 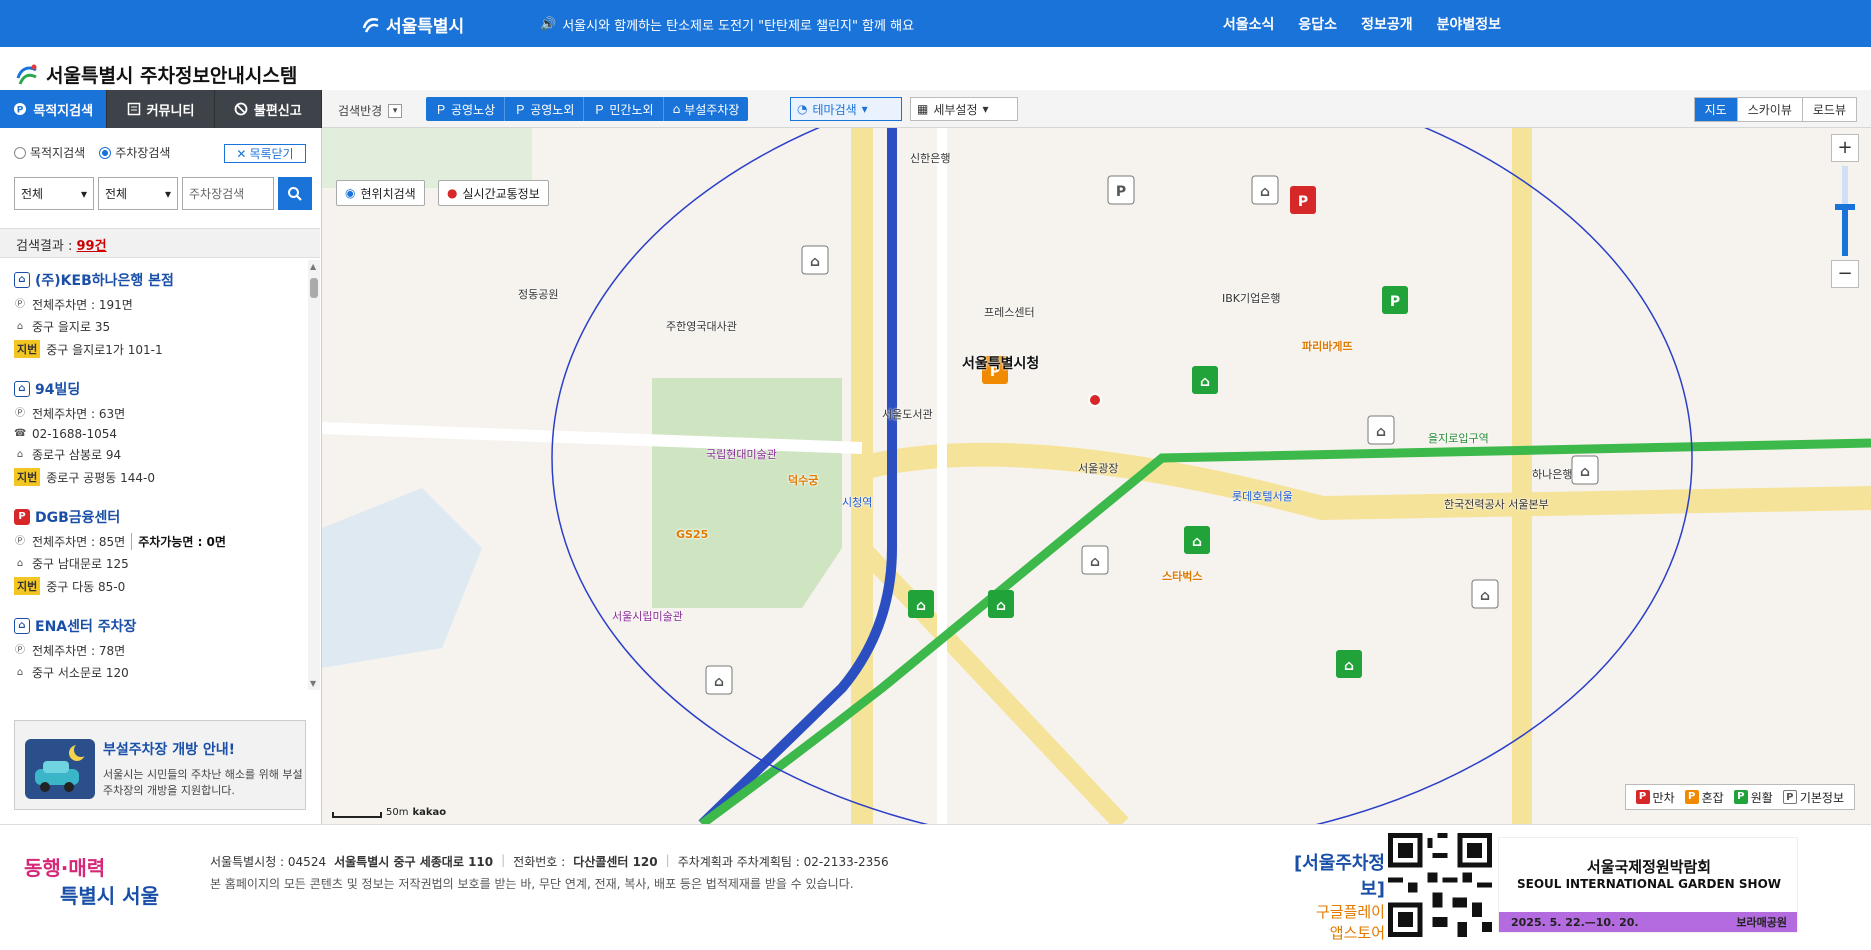 What do you see at coordinates (1829, 109) in the screenshot?
I see `view-roadview: 로드뷰` at bounding box center [1829, 109].